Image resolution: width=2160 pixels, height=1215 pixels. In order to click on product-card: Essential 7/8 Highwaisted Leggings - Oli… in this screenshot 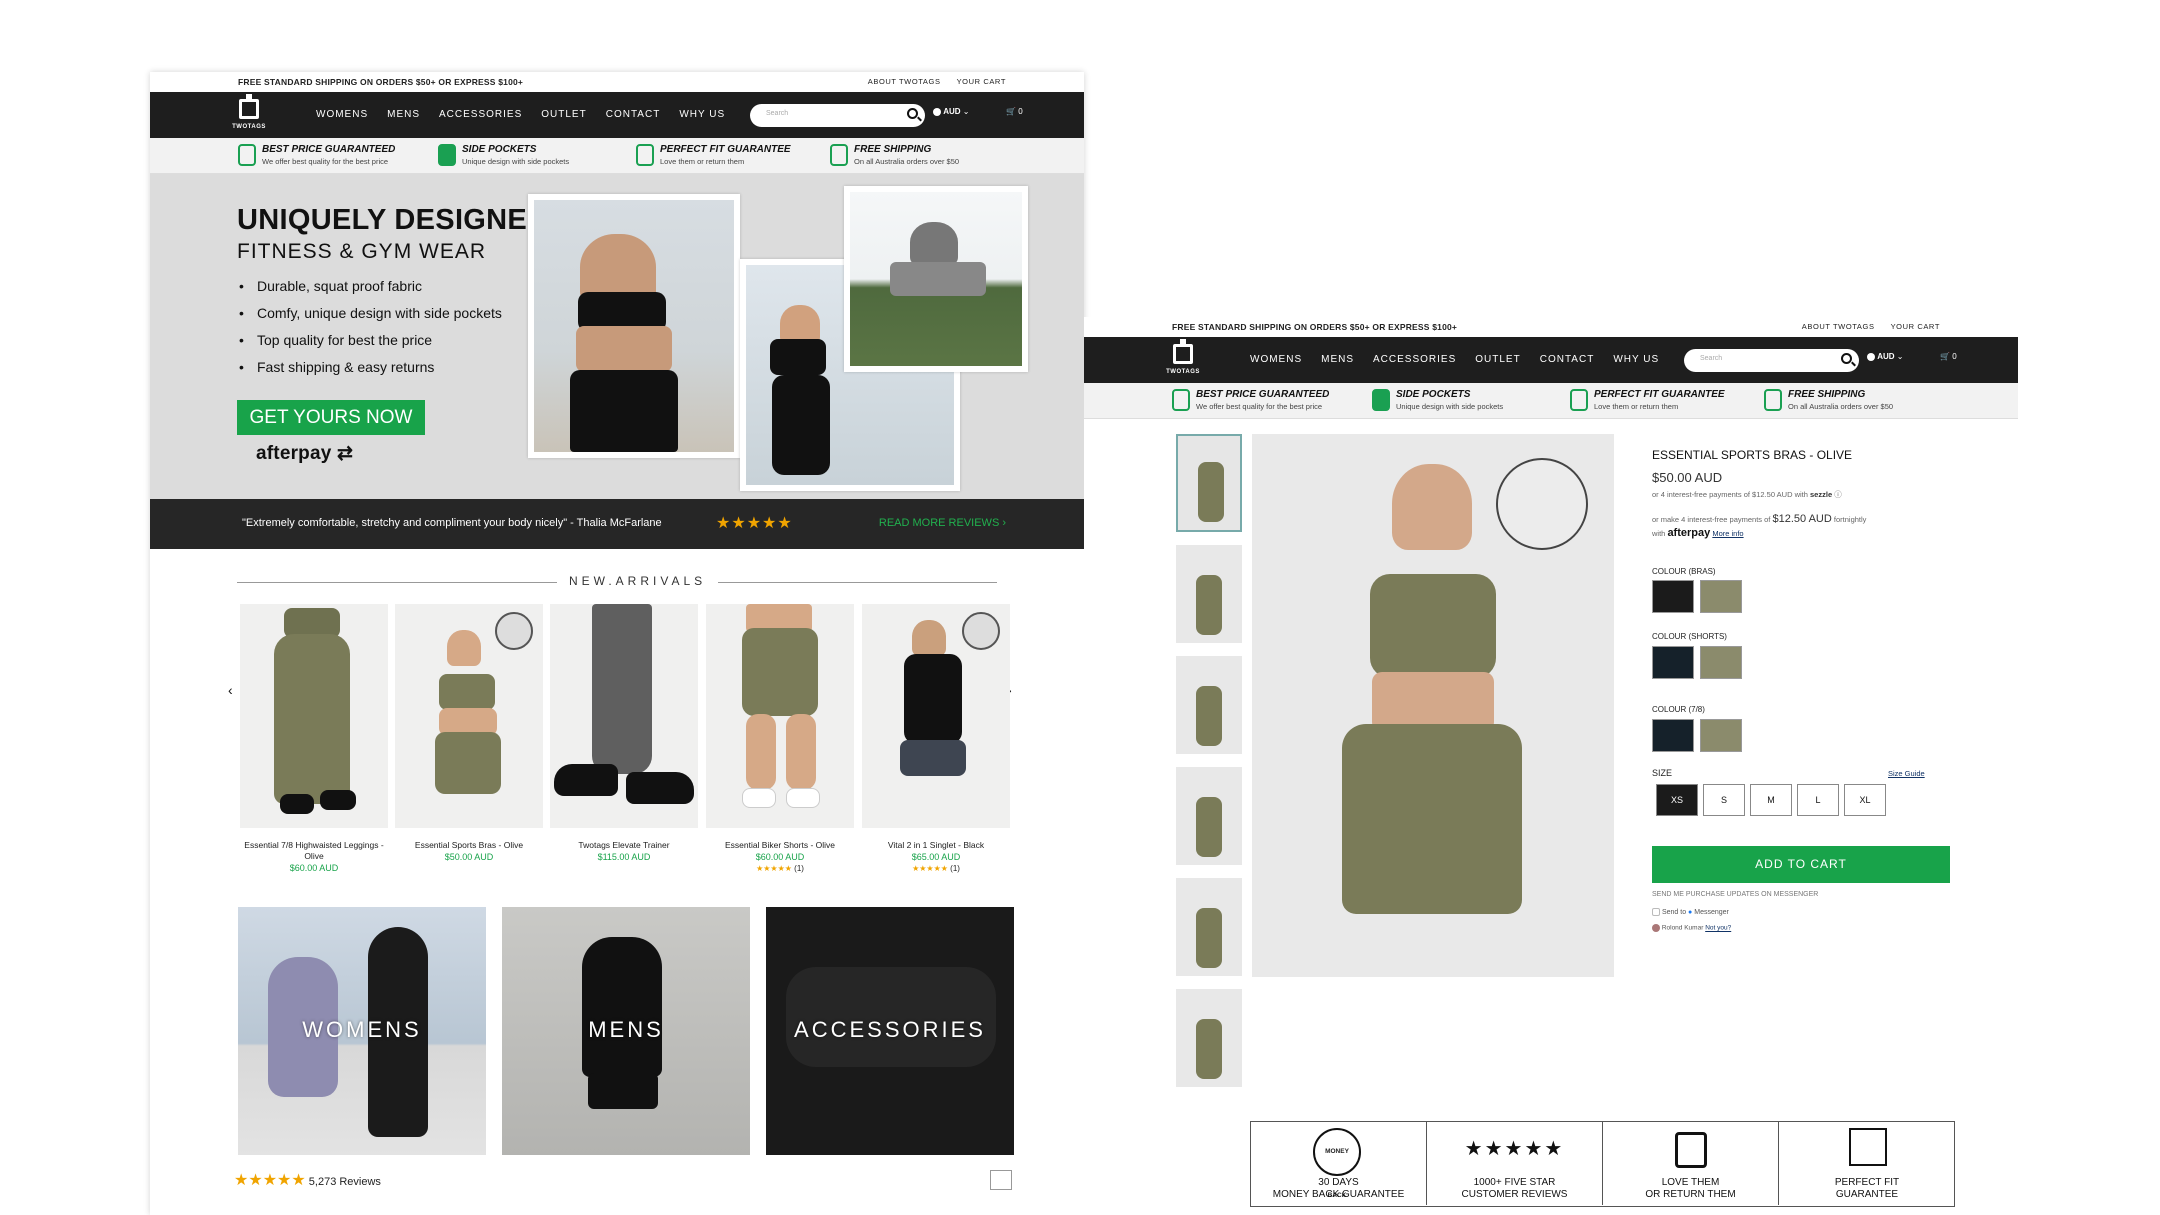, I will do `click(314, 739)`.